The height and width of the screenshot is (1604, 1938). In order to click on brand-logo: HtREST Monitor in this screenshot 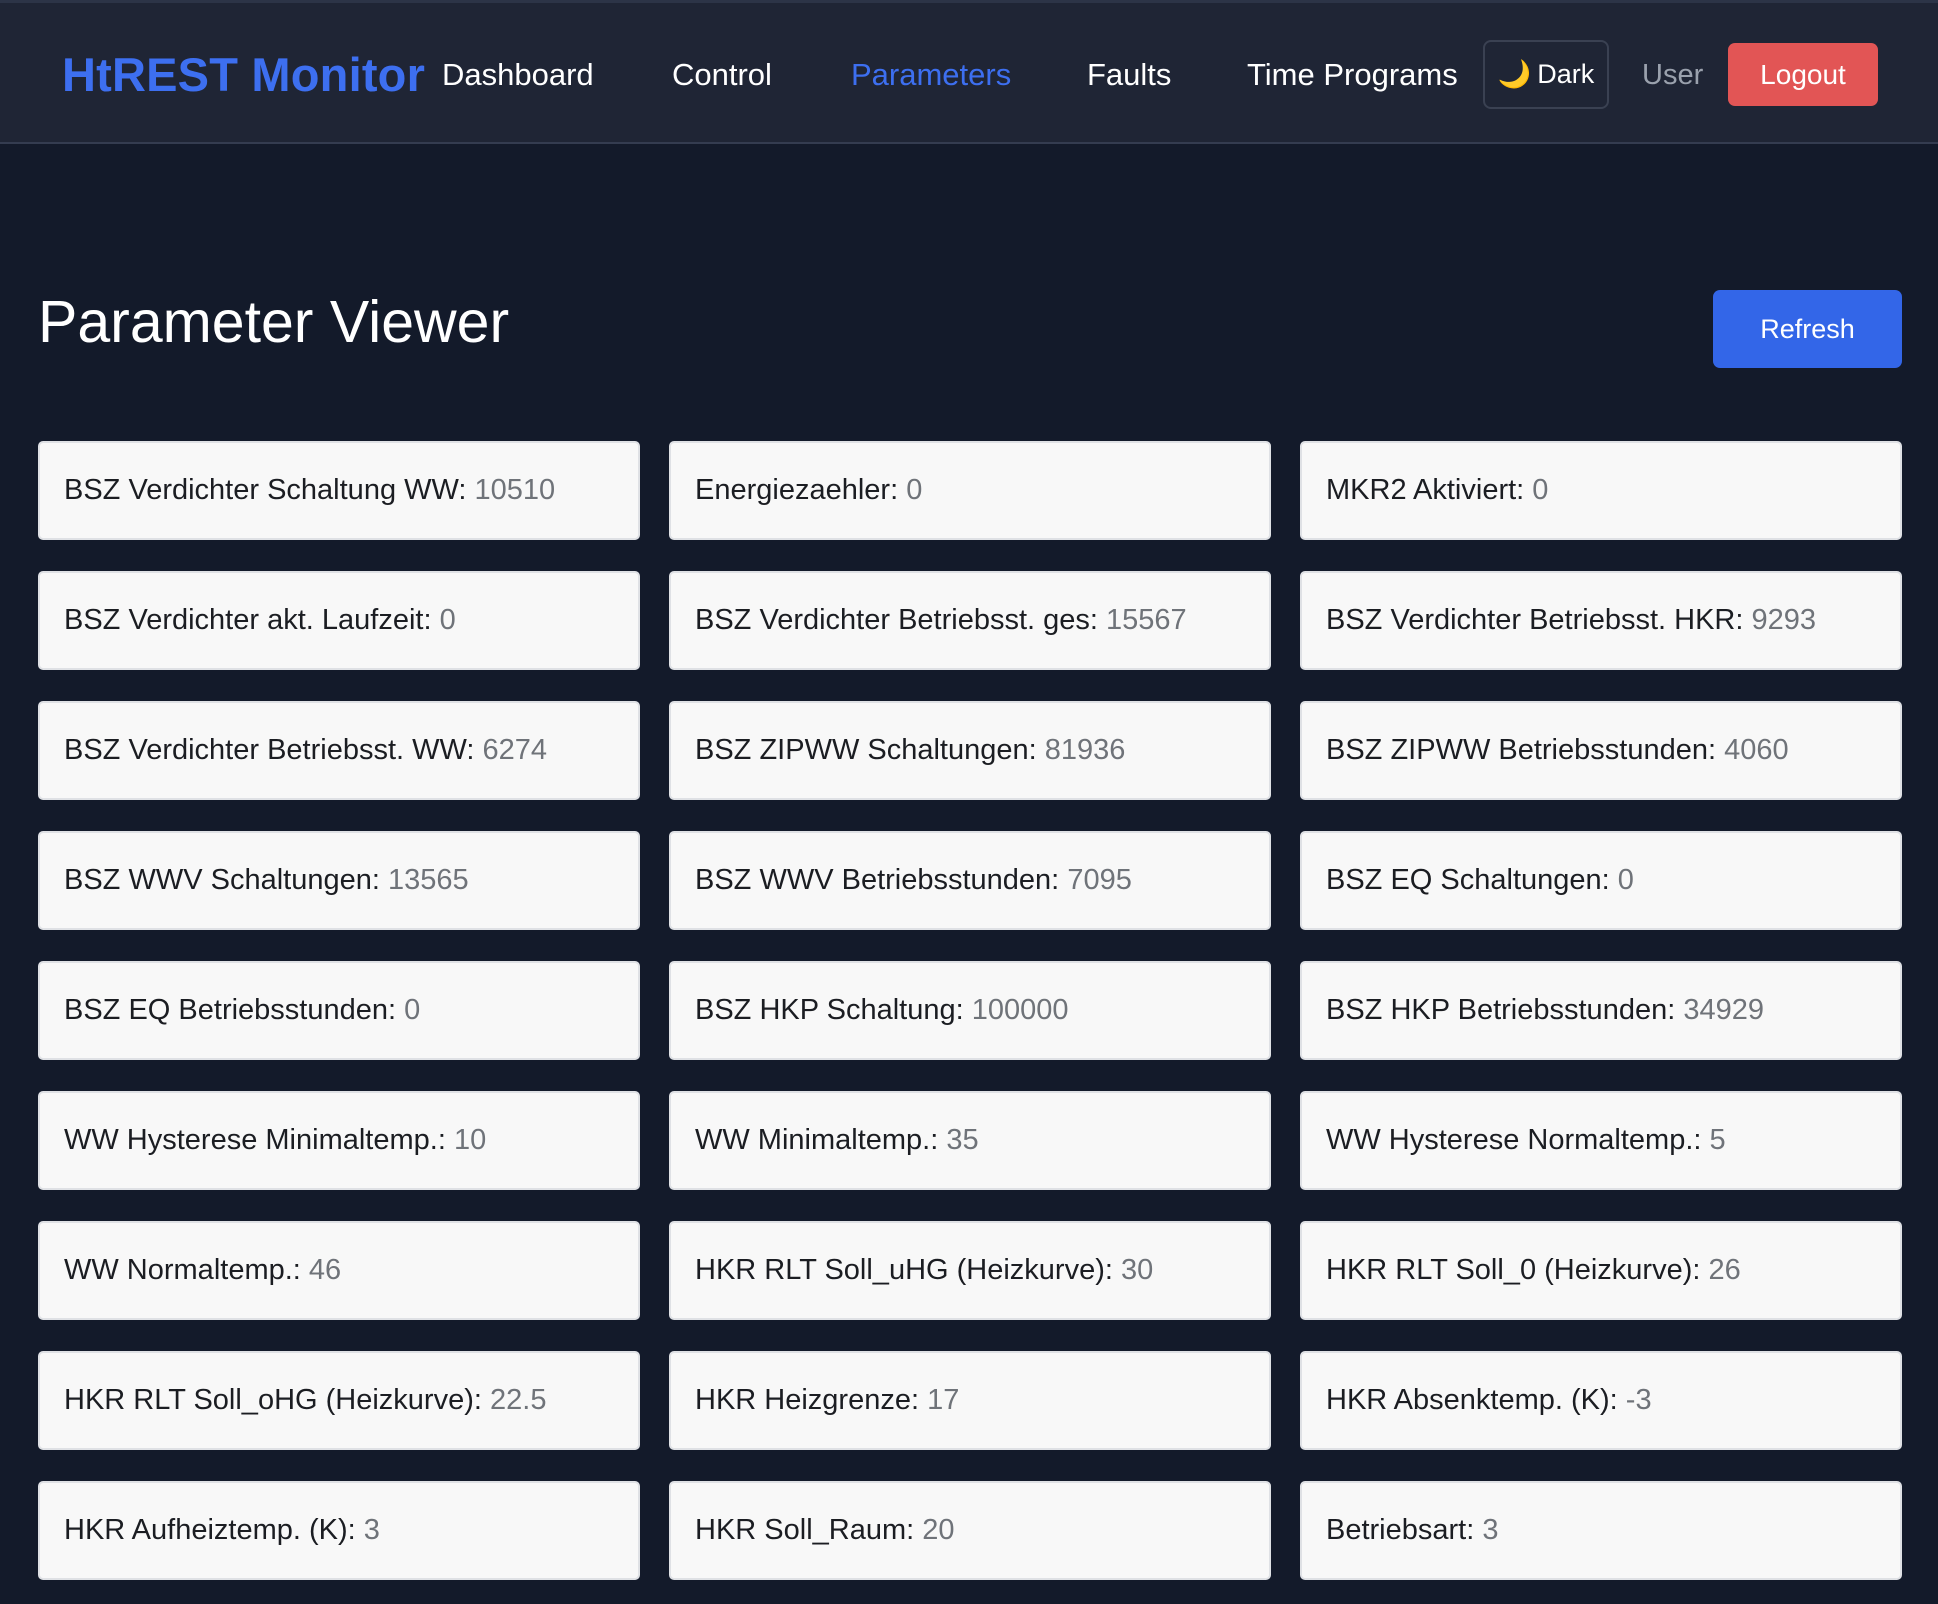, I will do `click(243, 74)`.